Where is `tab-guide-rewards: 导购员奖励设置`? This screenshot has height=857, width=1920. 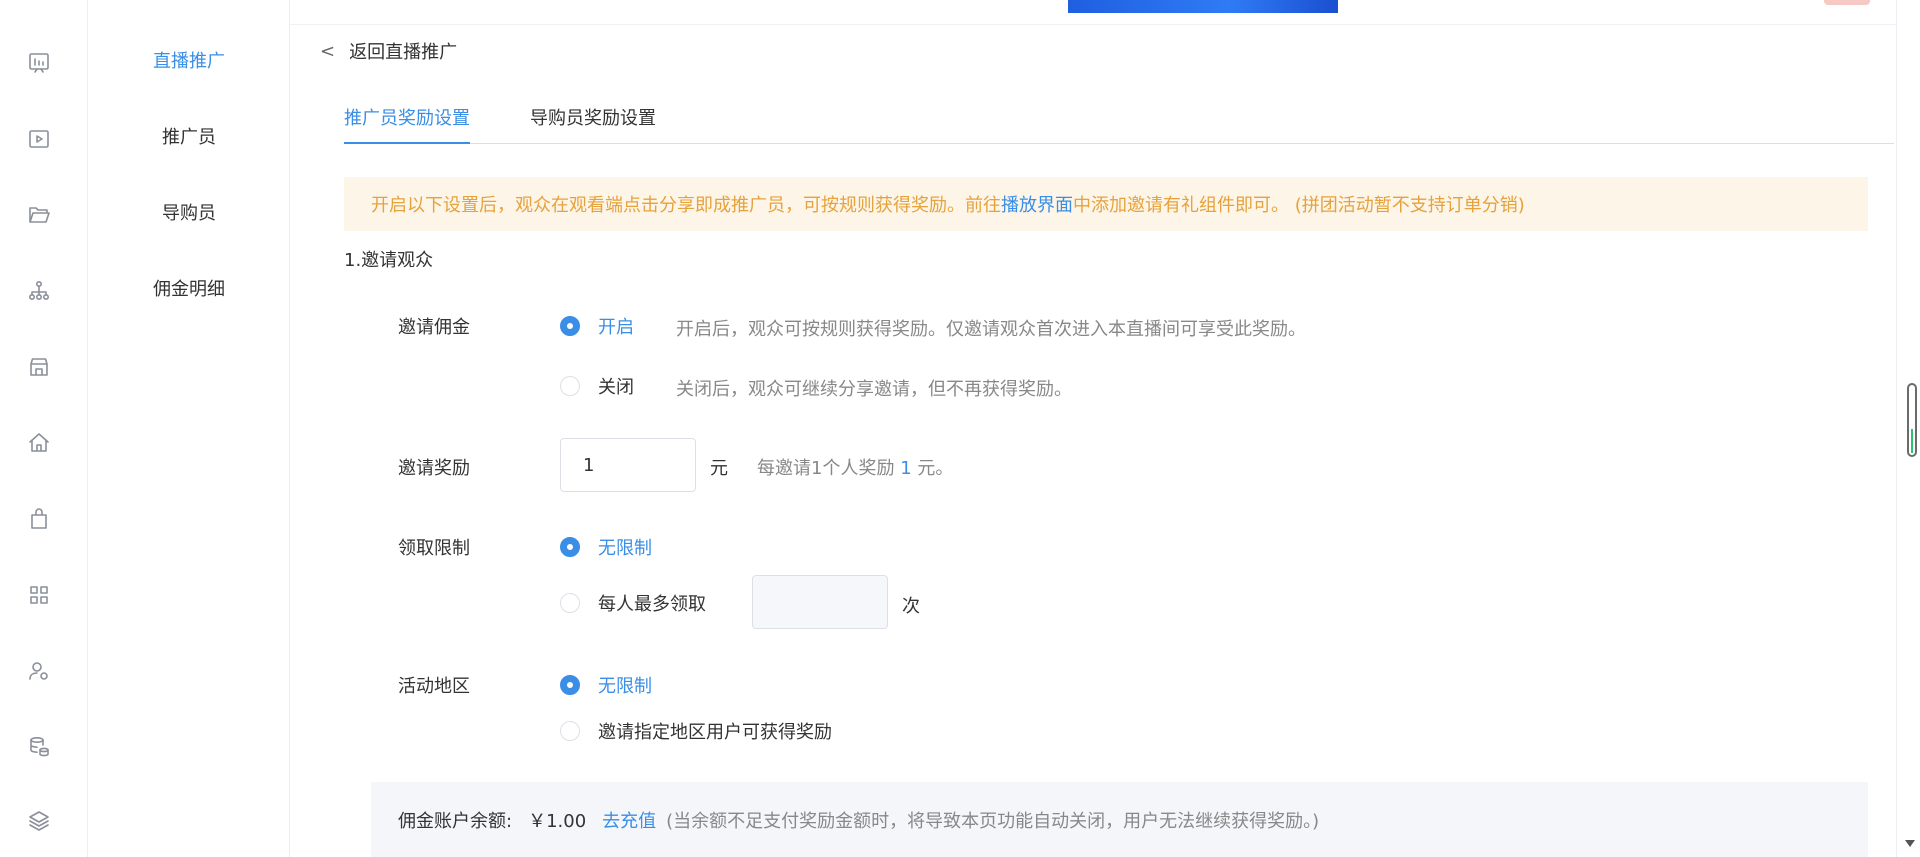
tab-guide-rewards: 导购员奖励设置 is located at coordinates (593, 124).